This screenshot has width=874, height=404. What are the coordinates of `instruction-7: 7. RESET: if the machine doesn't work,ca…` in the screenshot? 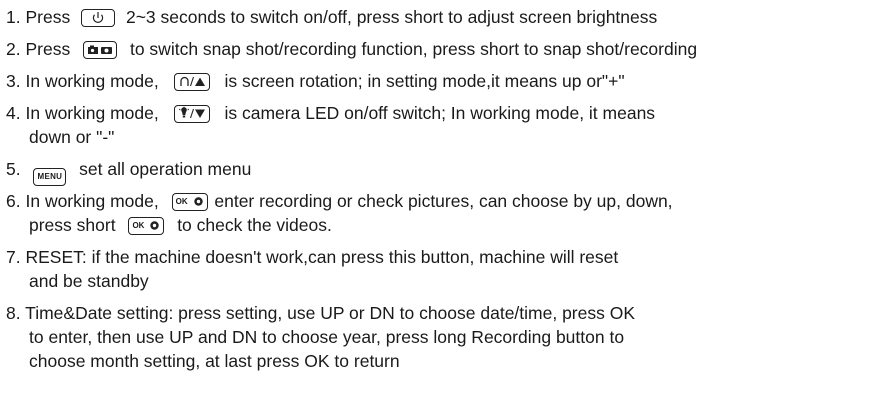 It's located at (312, 257).